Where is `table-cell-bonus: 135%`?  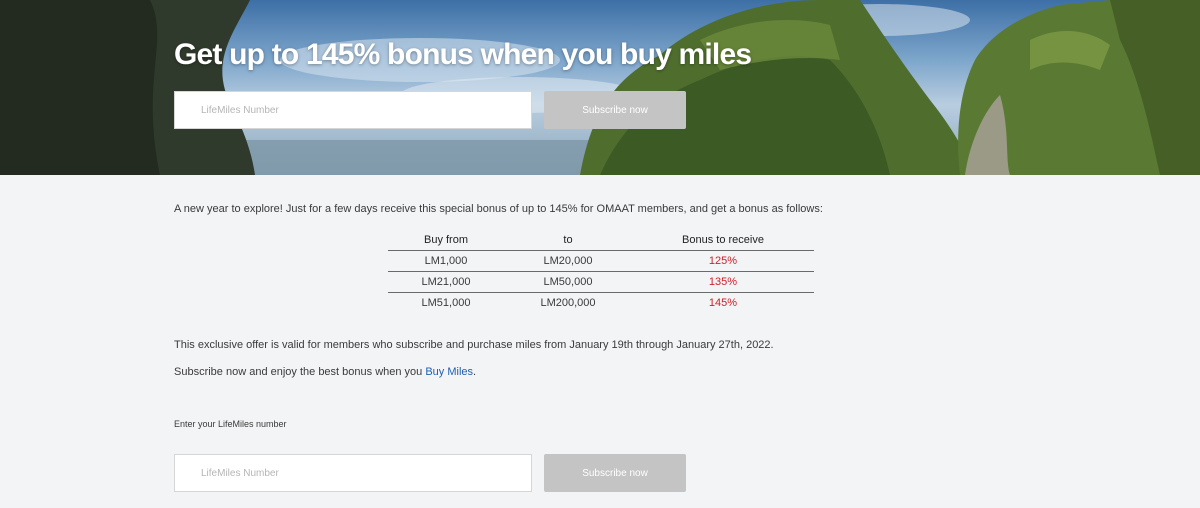
table-cell-bonus: 135% is located at coordinates (723, 282).